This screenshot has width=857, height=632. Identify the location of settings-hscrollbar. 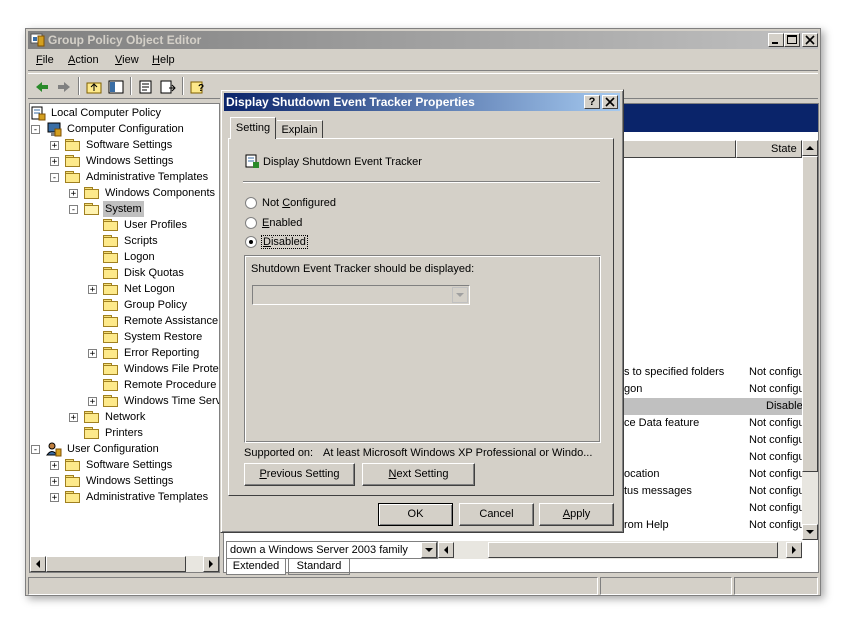
(620, 550).